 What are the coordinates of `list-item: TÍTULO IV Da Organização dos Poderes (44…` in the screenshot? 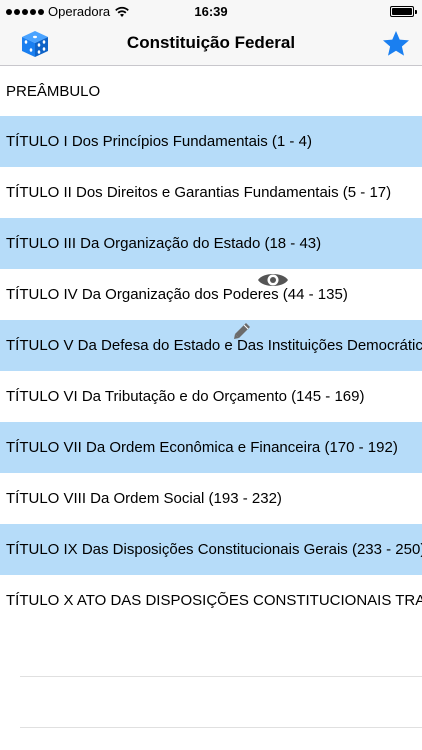 It's located at (211, 294).